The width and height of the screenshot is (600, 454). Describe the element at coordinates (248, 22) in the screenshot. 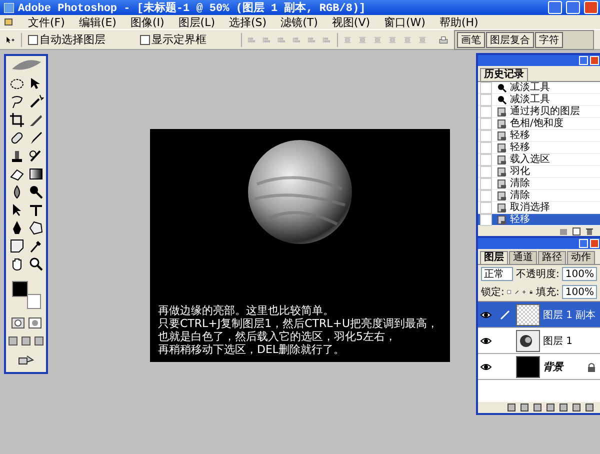

I see `menu-item: 选择(S)` at that location.